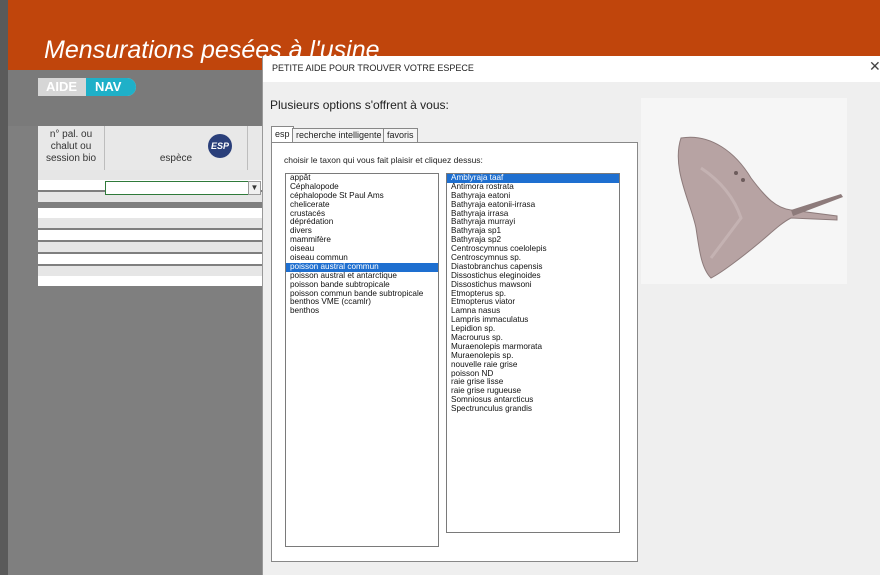 The image size is (880, 575). What do you see at coordinates (177, 188) in the screenshot?
I see `selected-species-cell` at bounding box center [177, 188].